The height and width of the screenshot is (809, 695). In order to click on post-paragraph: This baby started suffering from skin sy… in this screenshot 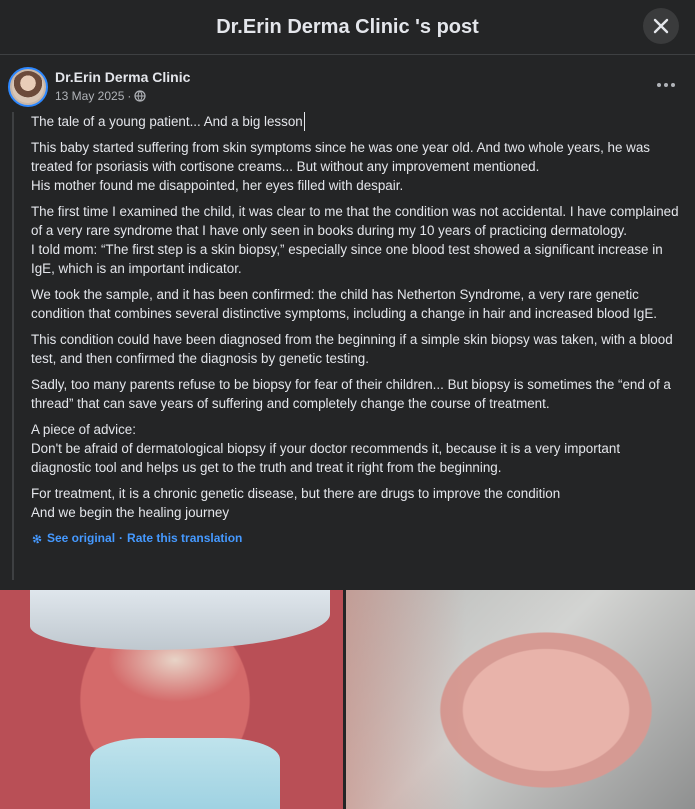, I will do `click(340, 166)`.